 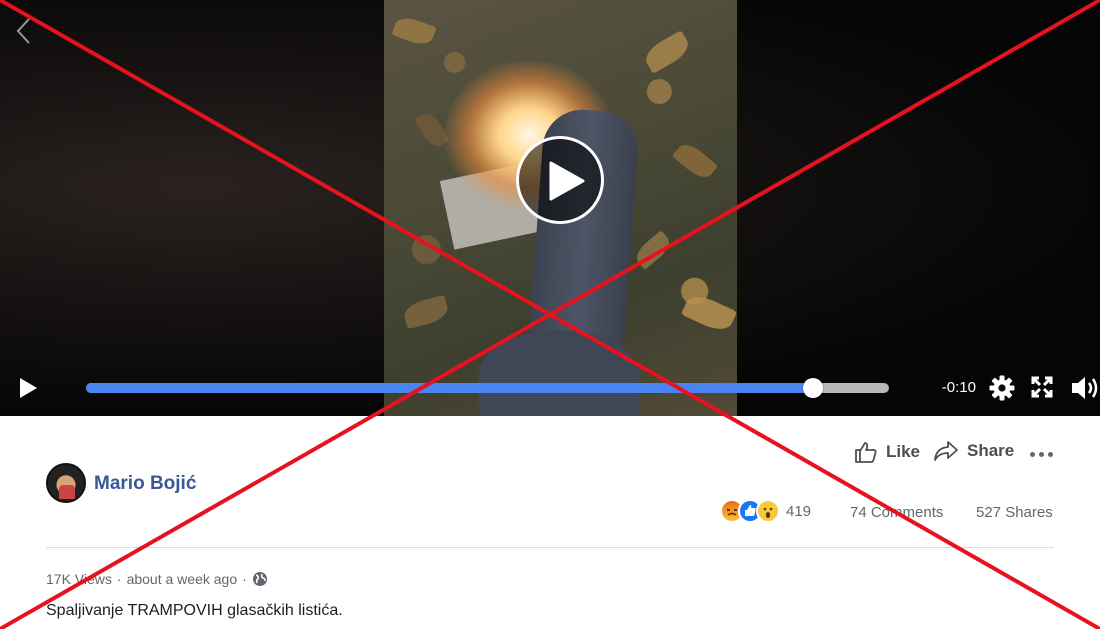 What do you see at coordinates (1014, 512) in the screenshot?
I see `shares-link: 527 Shares` at bounding box center [1014, 512].